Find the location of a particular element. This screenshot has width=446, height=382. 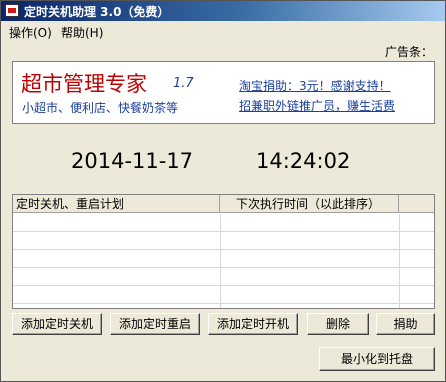

ad-label: 广告条： is located at coordinates (409, 52).